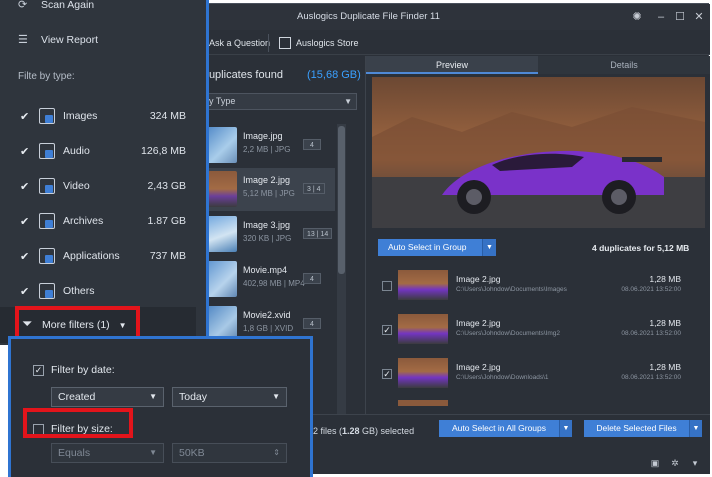  Describe the element at coordinates (285, 43) in the screenshot. I see `store-icon` at that location.